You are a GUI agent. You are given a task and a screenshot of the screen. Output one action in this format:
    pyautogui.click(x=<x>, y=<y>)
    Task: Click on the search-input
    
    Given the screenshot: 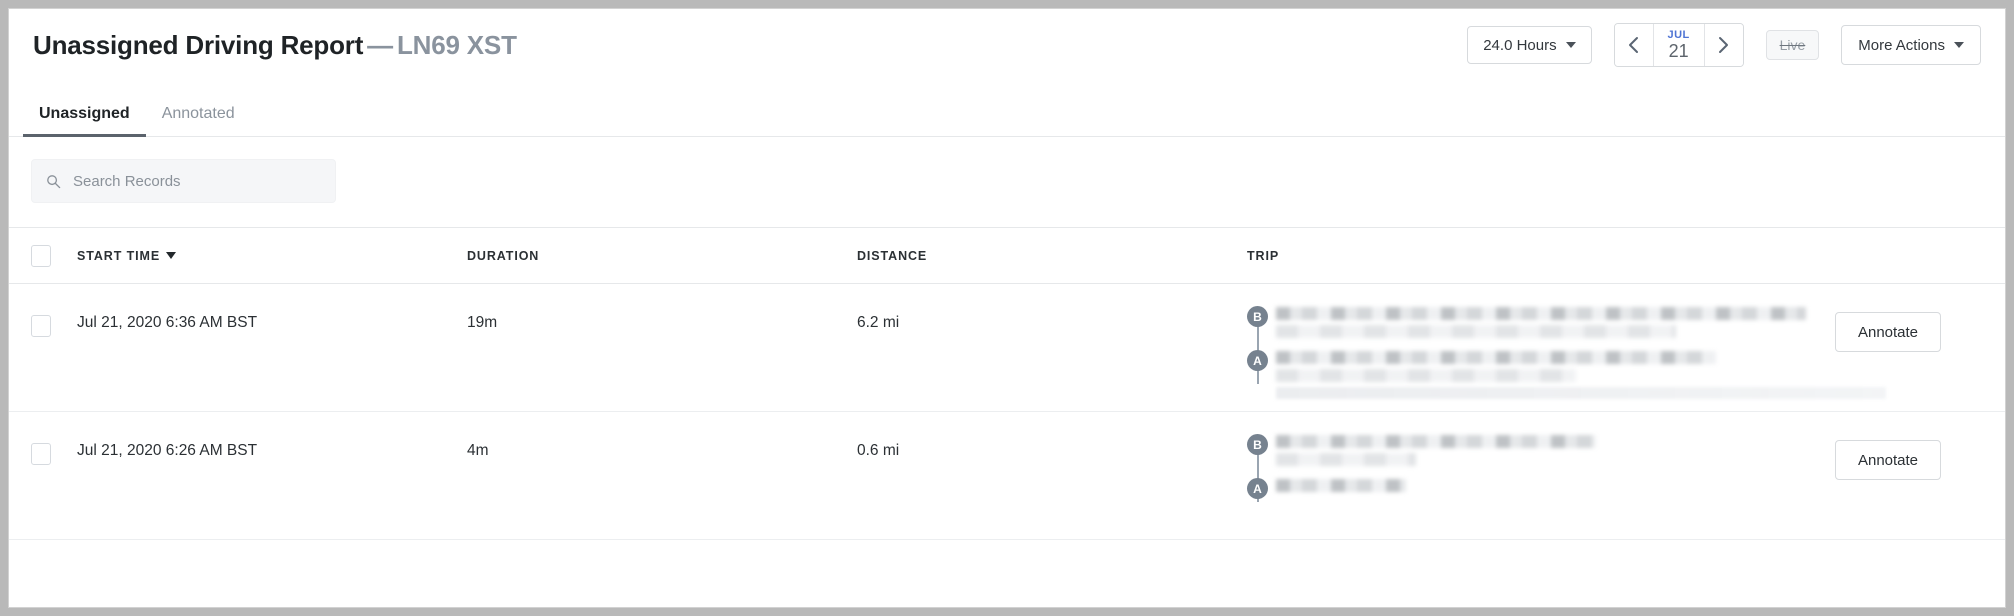 What is the action you would take?
    pyautogui.click(x=196, y=181)
    